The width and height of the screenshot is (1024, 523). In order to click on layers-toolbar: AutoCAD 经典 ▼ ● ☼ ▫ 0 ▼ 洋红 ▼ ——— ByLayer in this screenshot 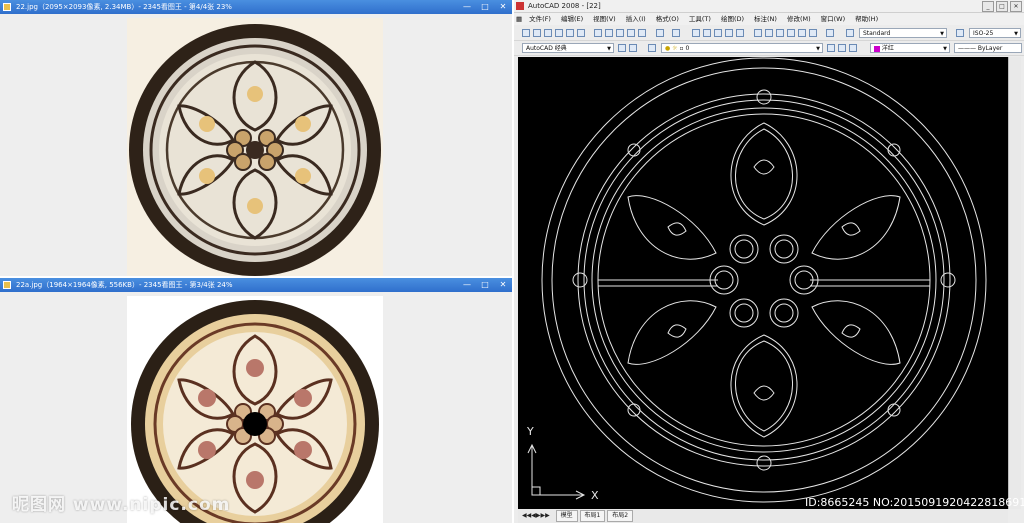, I will do `click(769, 48)`.